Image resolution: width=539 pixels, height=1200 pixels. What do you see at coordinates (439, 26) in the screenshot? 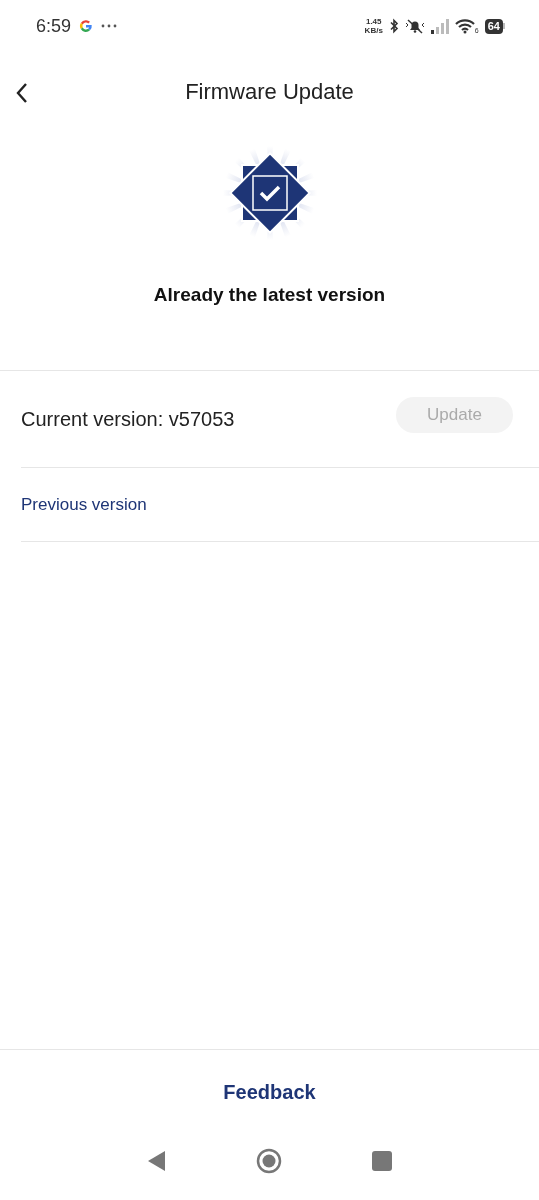
I see `signal-icon` at bounding box center [439, 26].